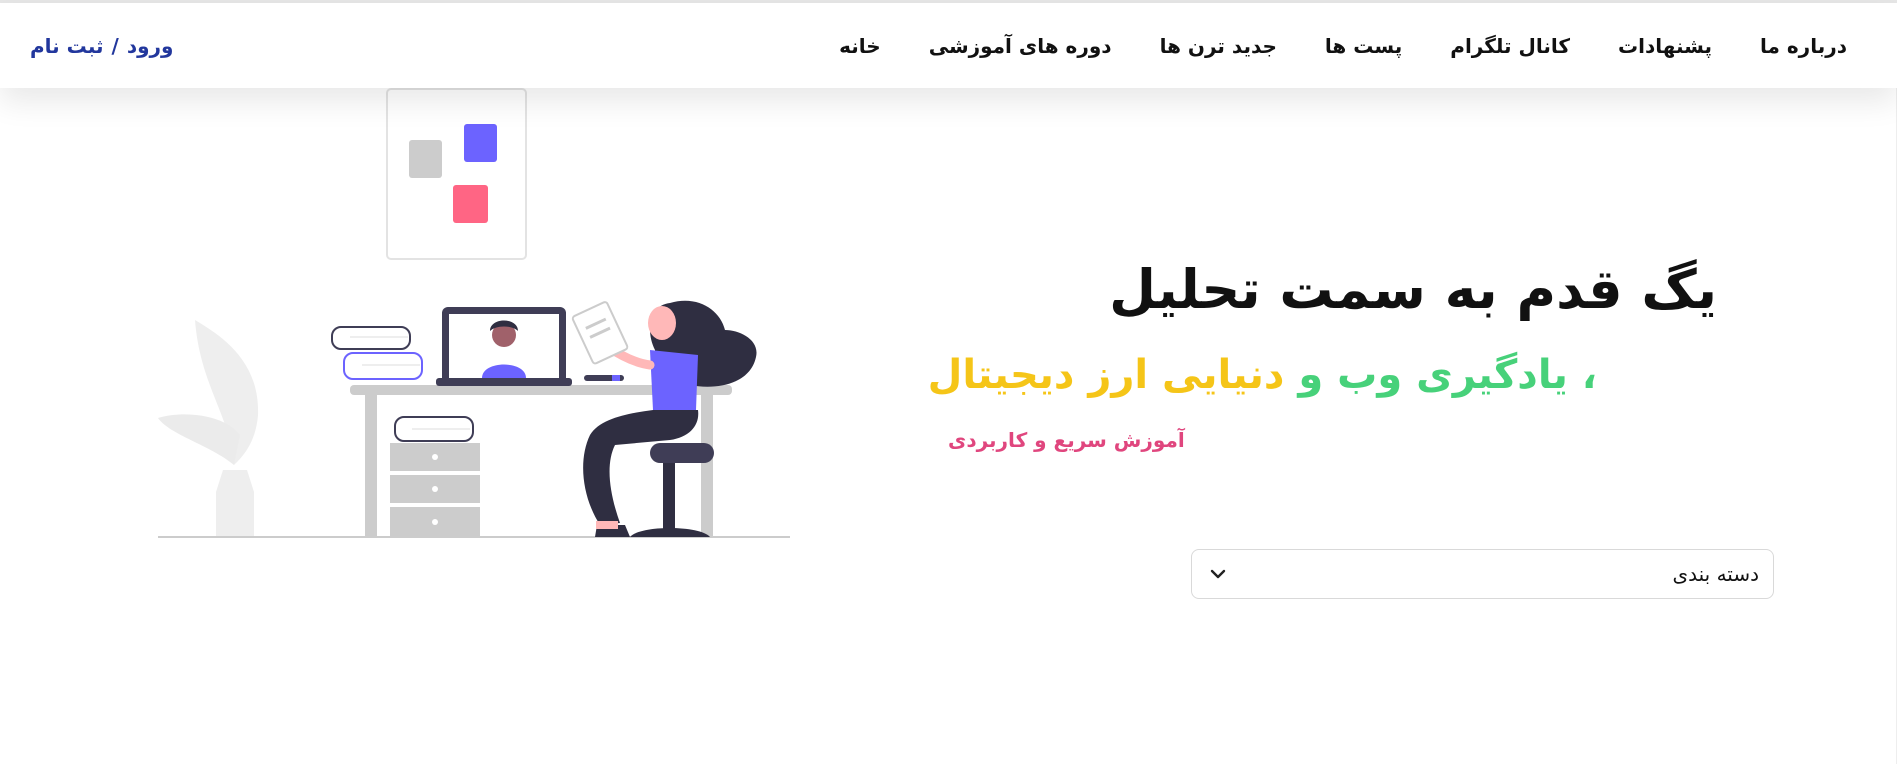  Describe the element at coordinates (1218, 46) in the screenshot. I see `nav-item-newest: جدید ترن ها` at that location.